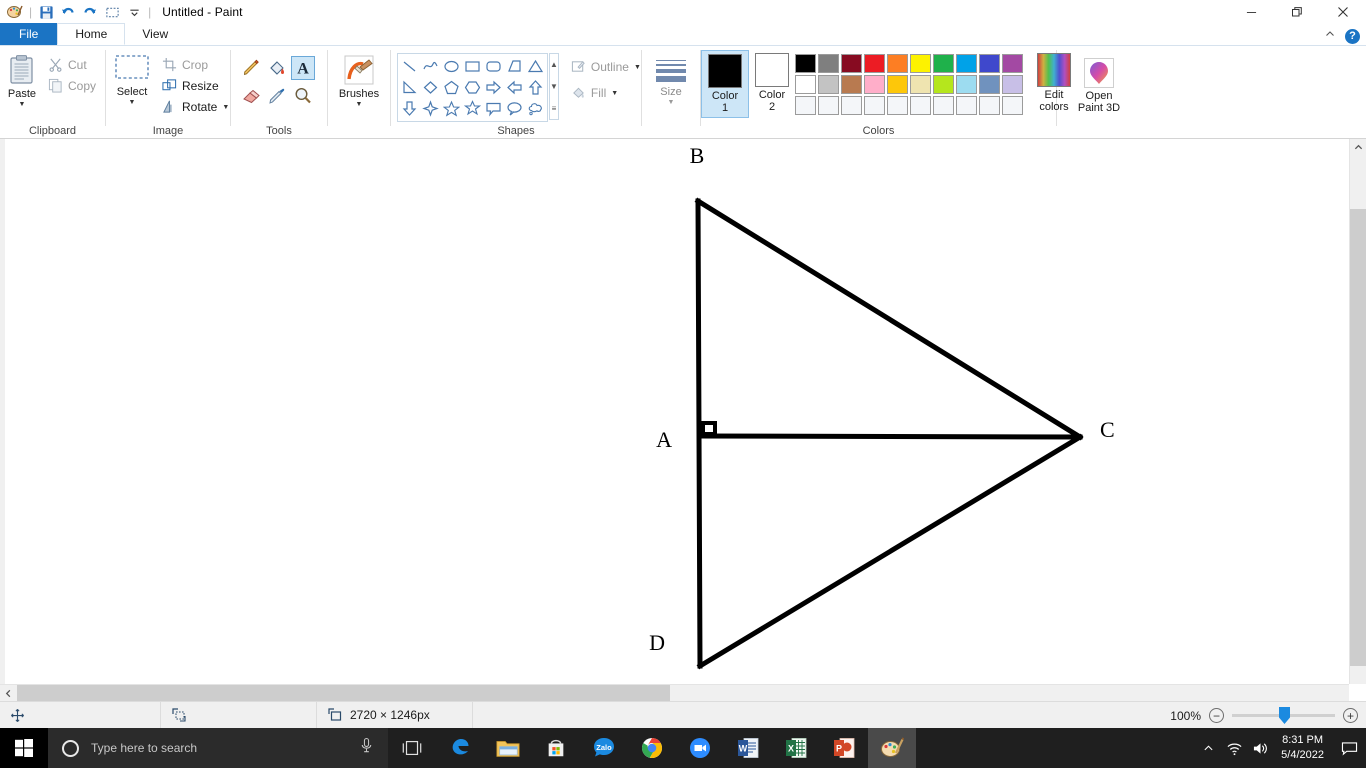  Describe the element at coordinates (303, 96) in the screenshot. I see `magnifier-tool` at that location.